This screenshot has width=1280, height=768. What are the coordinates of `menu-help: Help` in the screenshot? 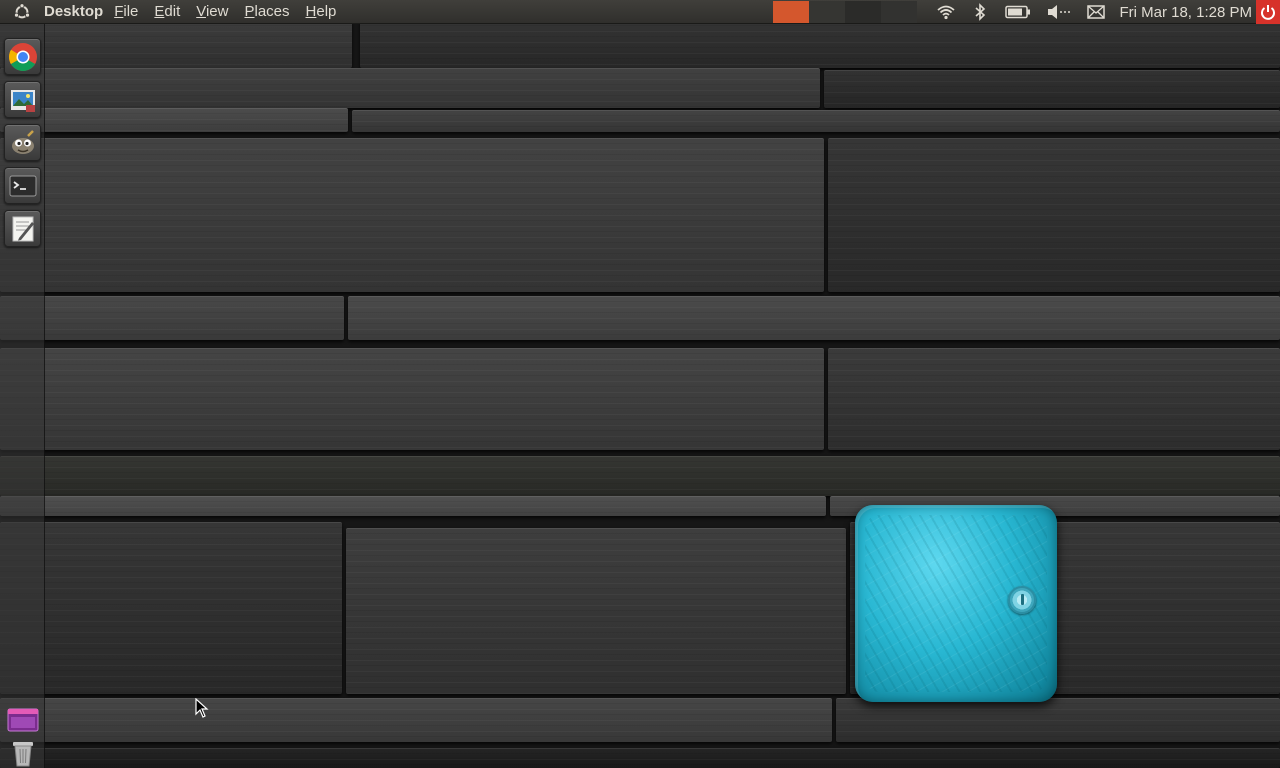 It's located at (321, 11).